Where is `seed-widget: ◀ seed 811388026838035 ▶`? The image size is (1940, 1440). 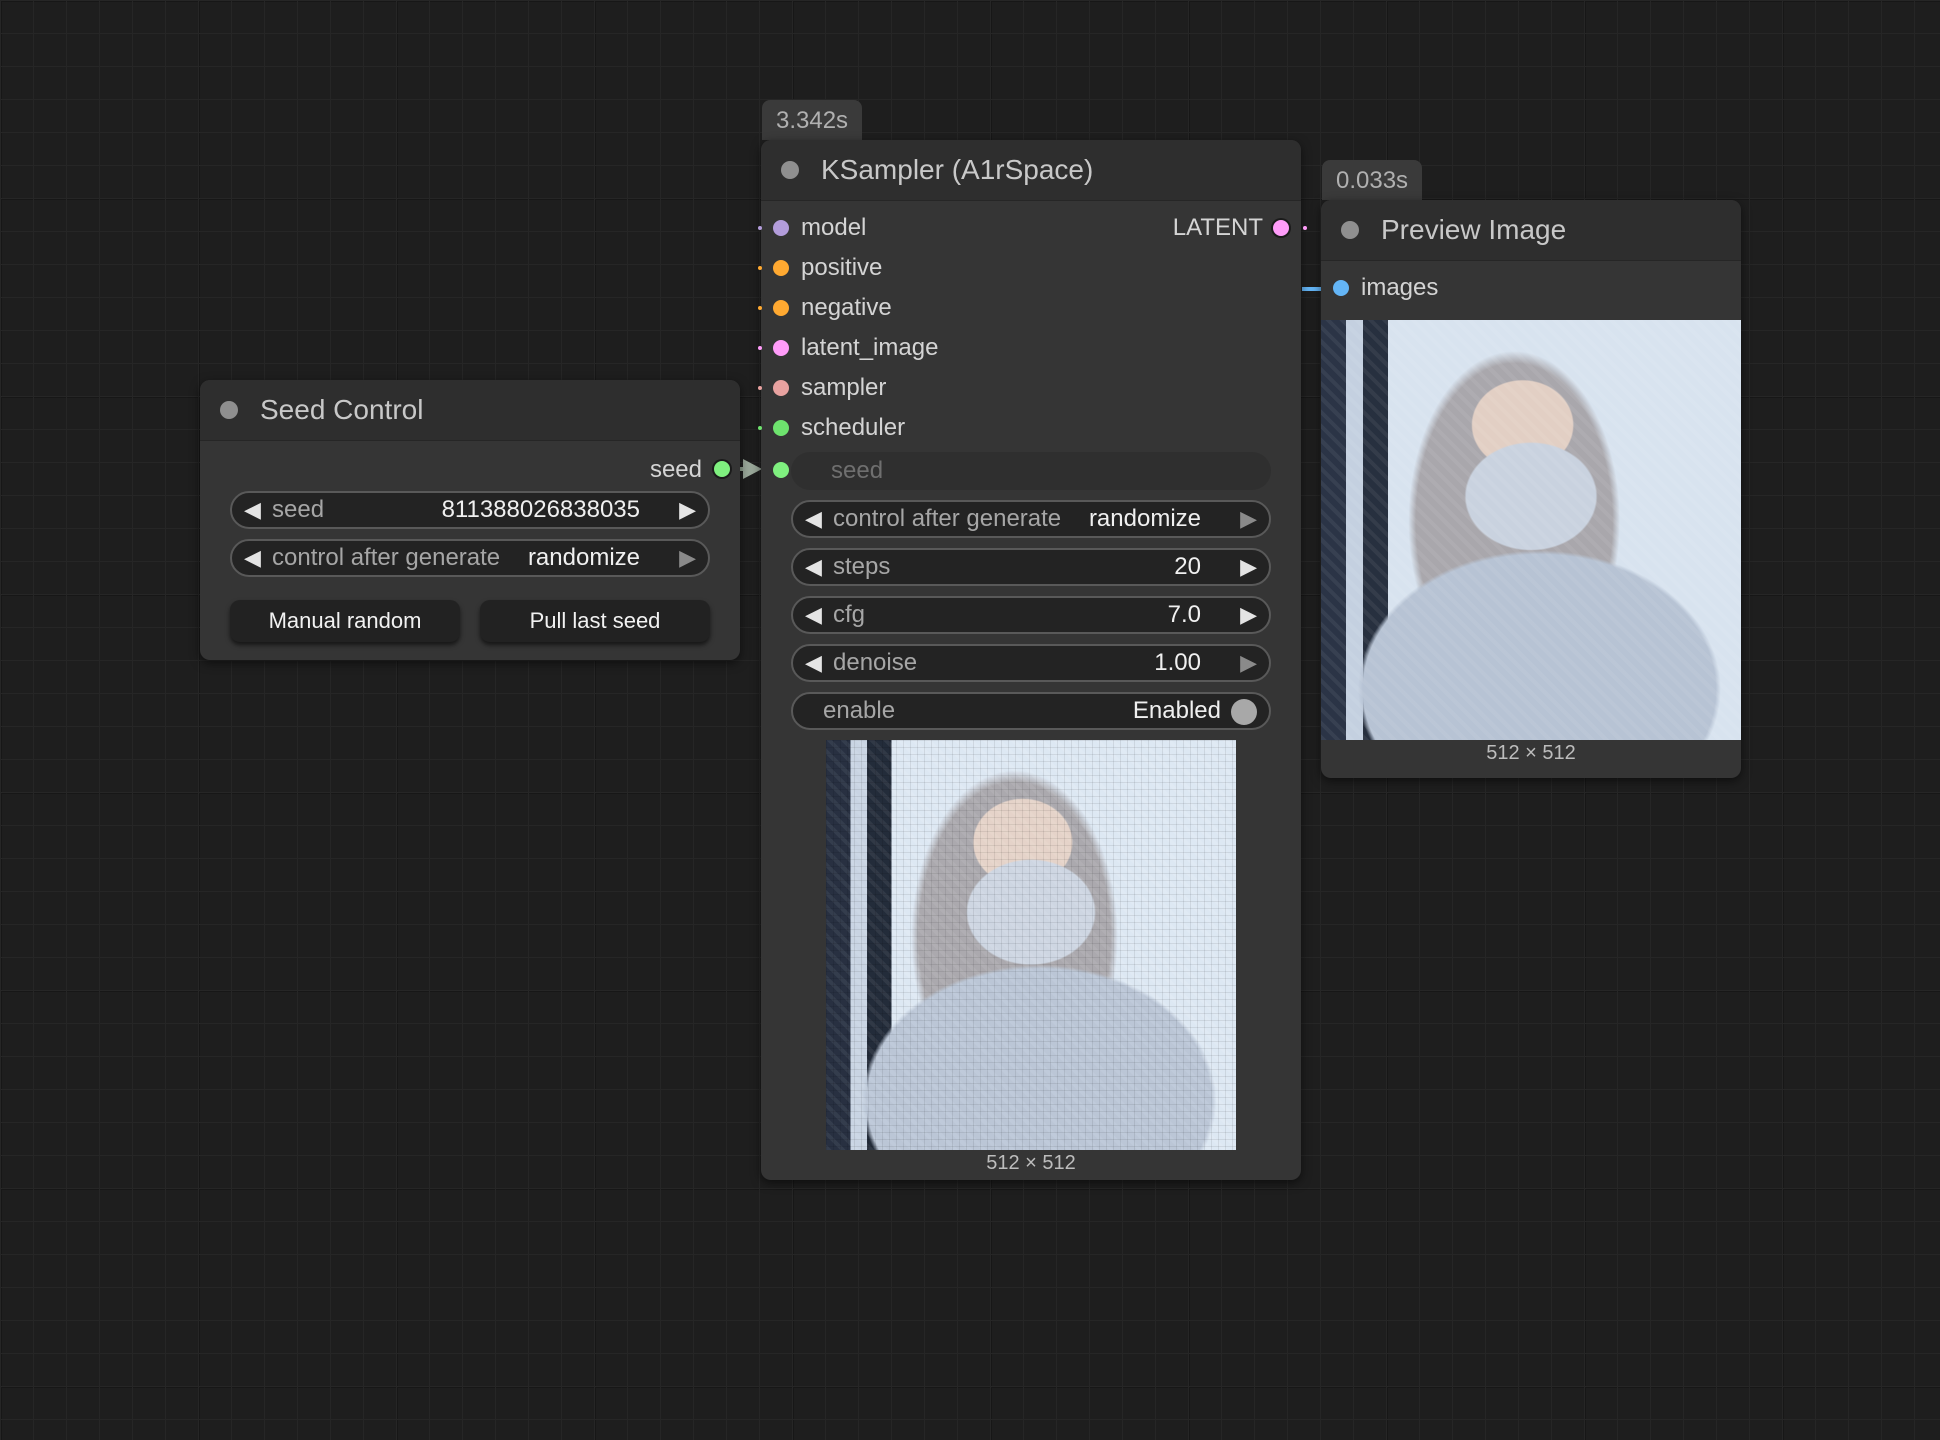 seed-widget: ◀ seed 811388026838035 ▶ is located at coordinates (470, 510).